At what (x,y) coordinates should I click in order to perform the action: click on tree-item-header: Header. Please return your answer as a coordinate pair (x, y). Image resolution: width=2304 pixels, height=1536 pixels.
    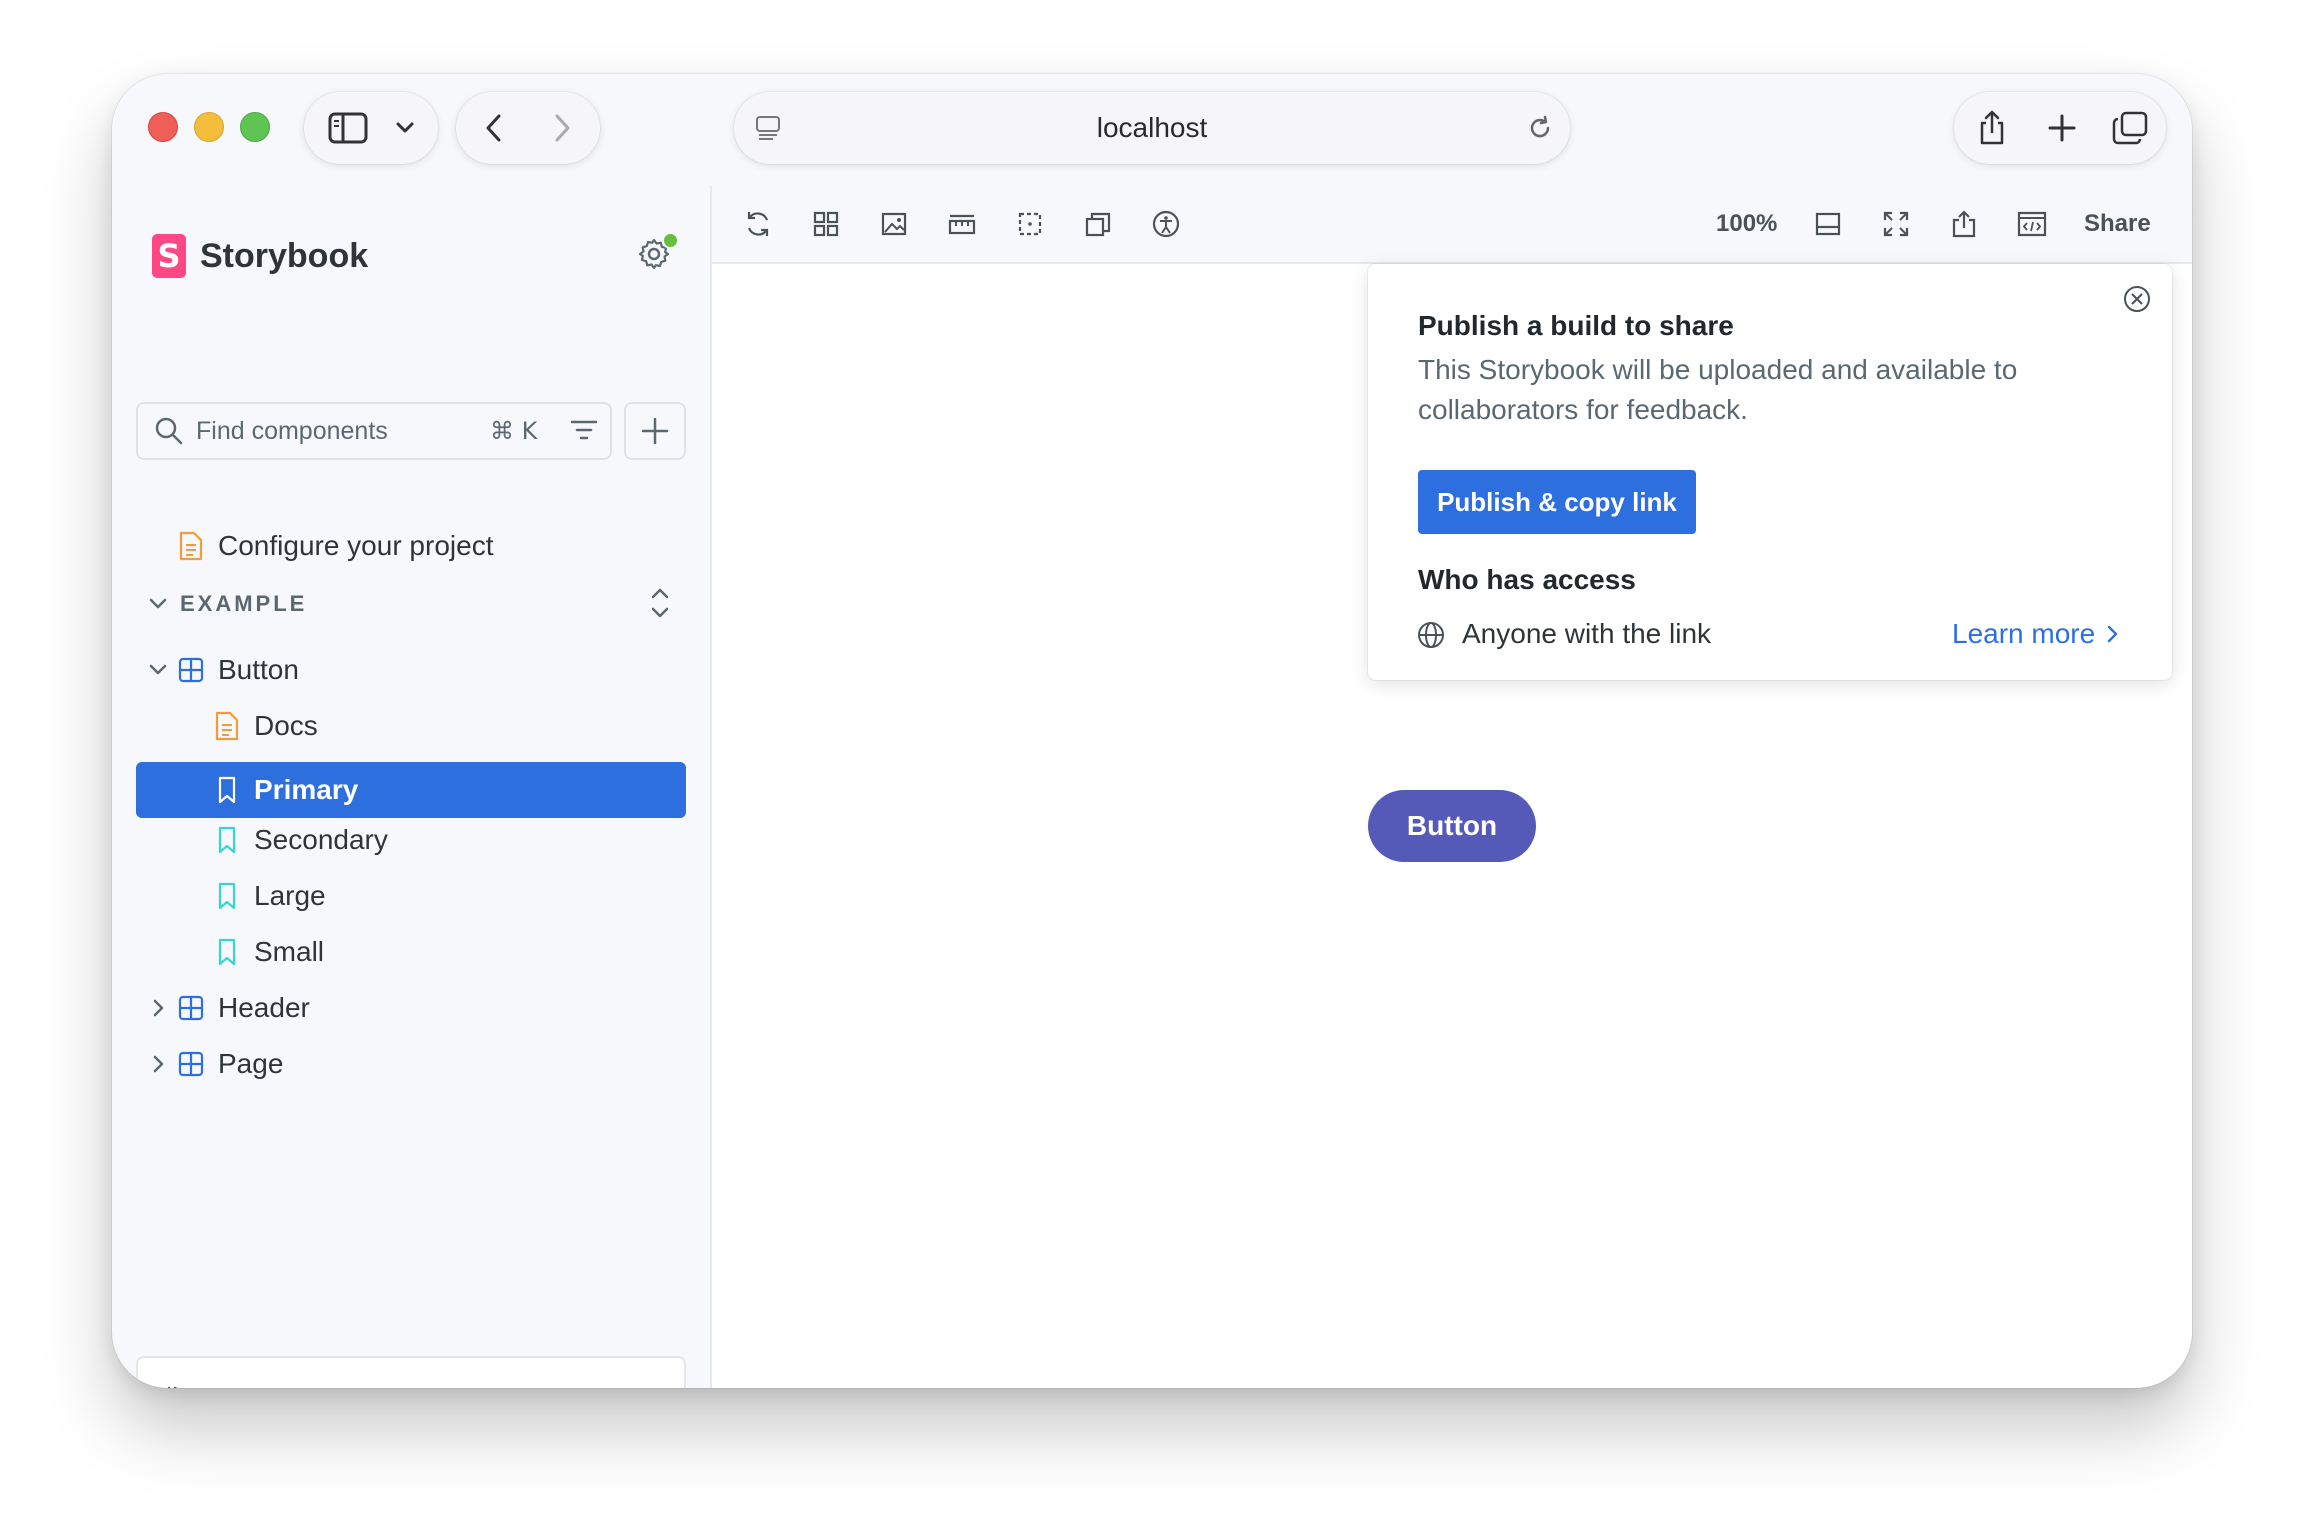
    Looking at the image, I should click on (229, 1008).